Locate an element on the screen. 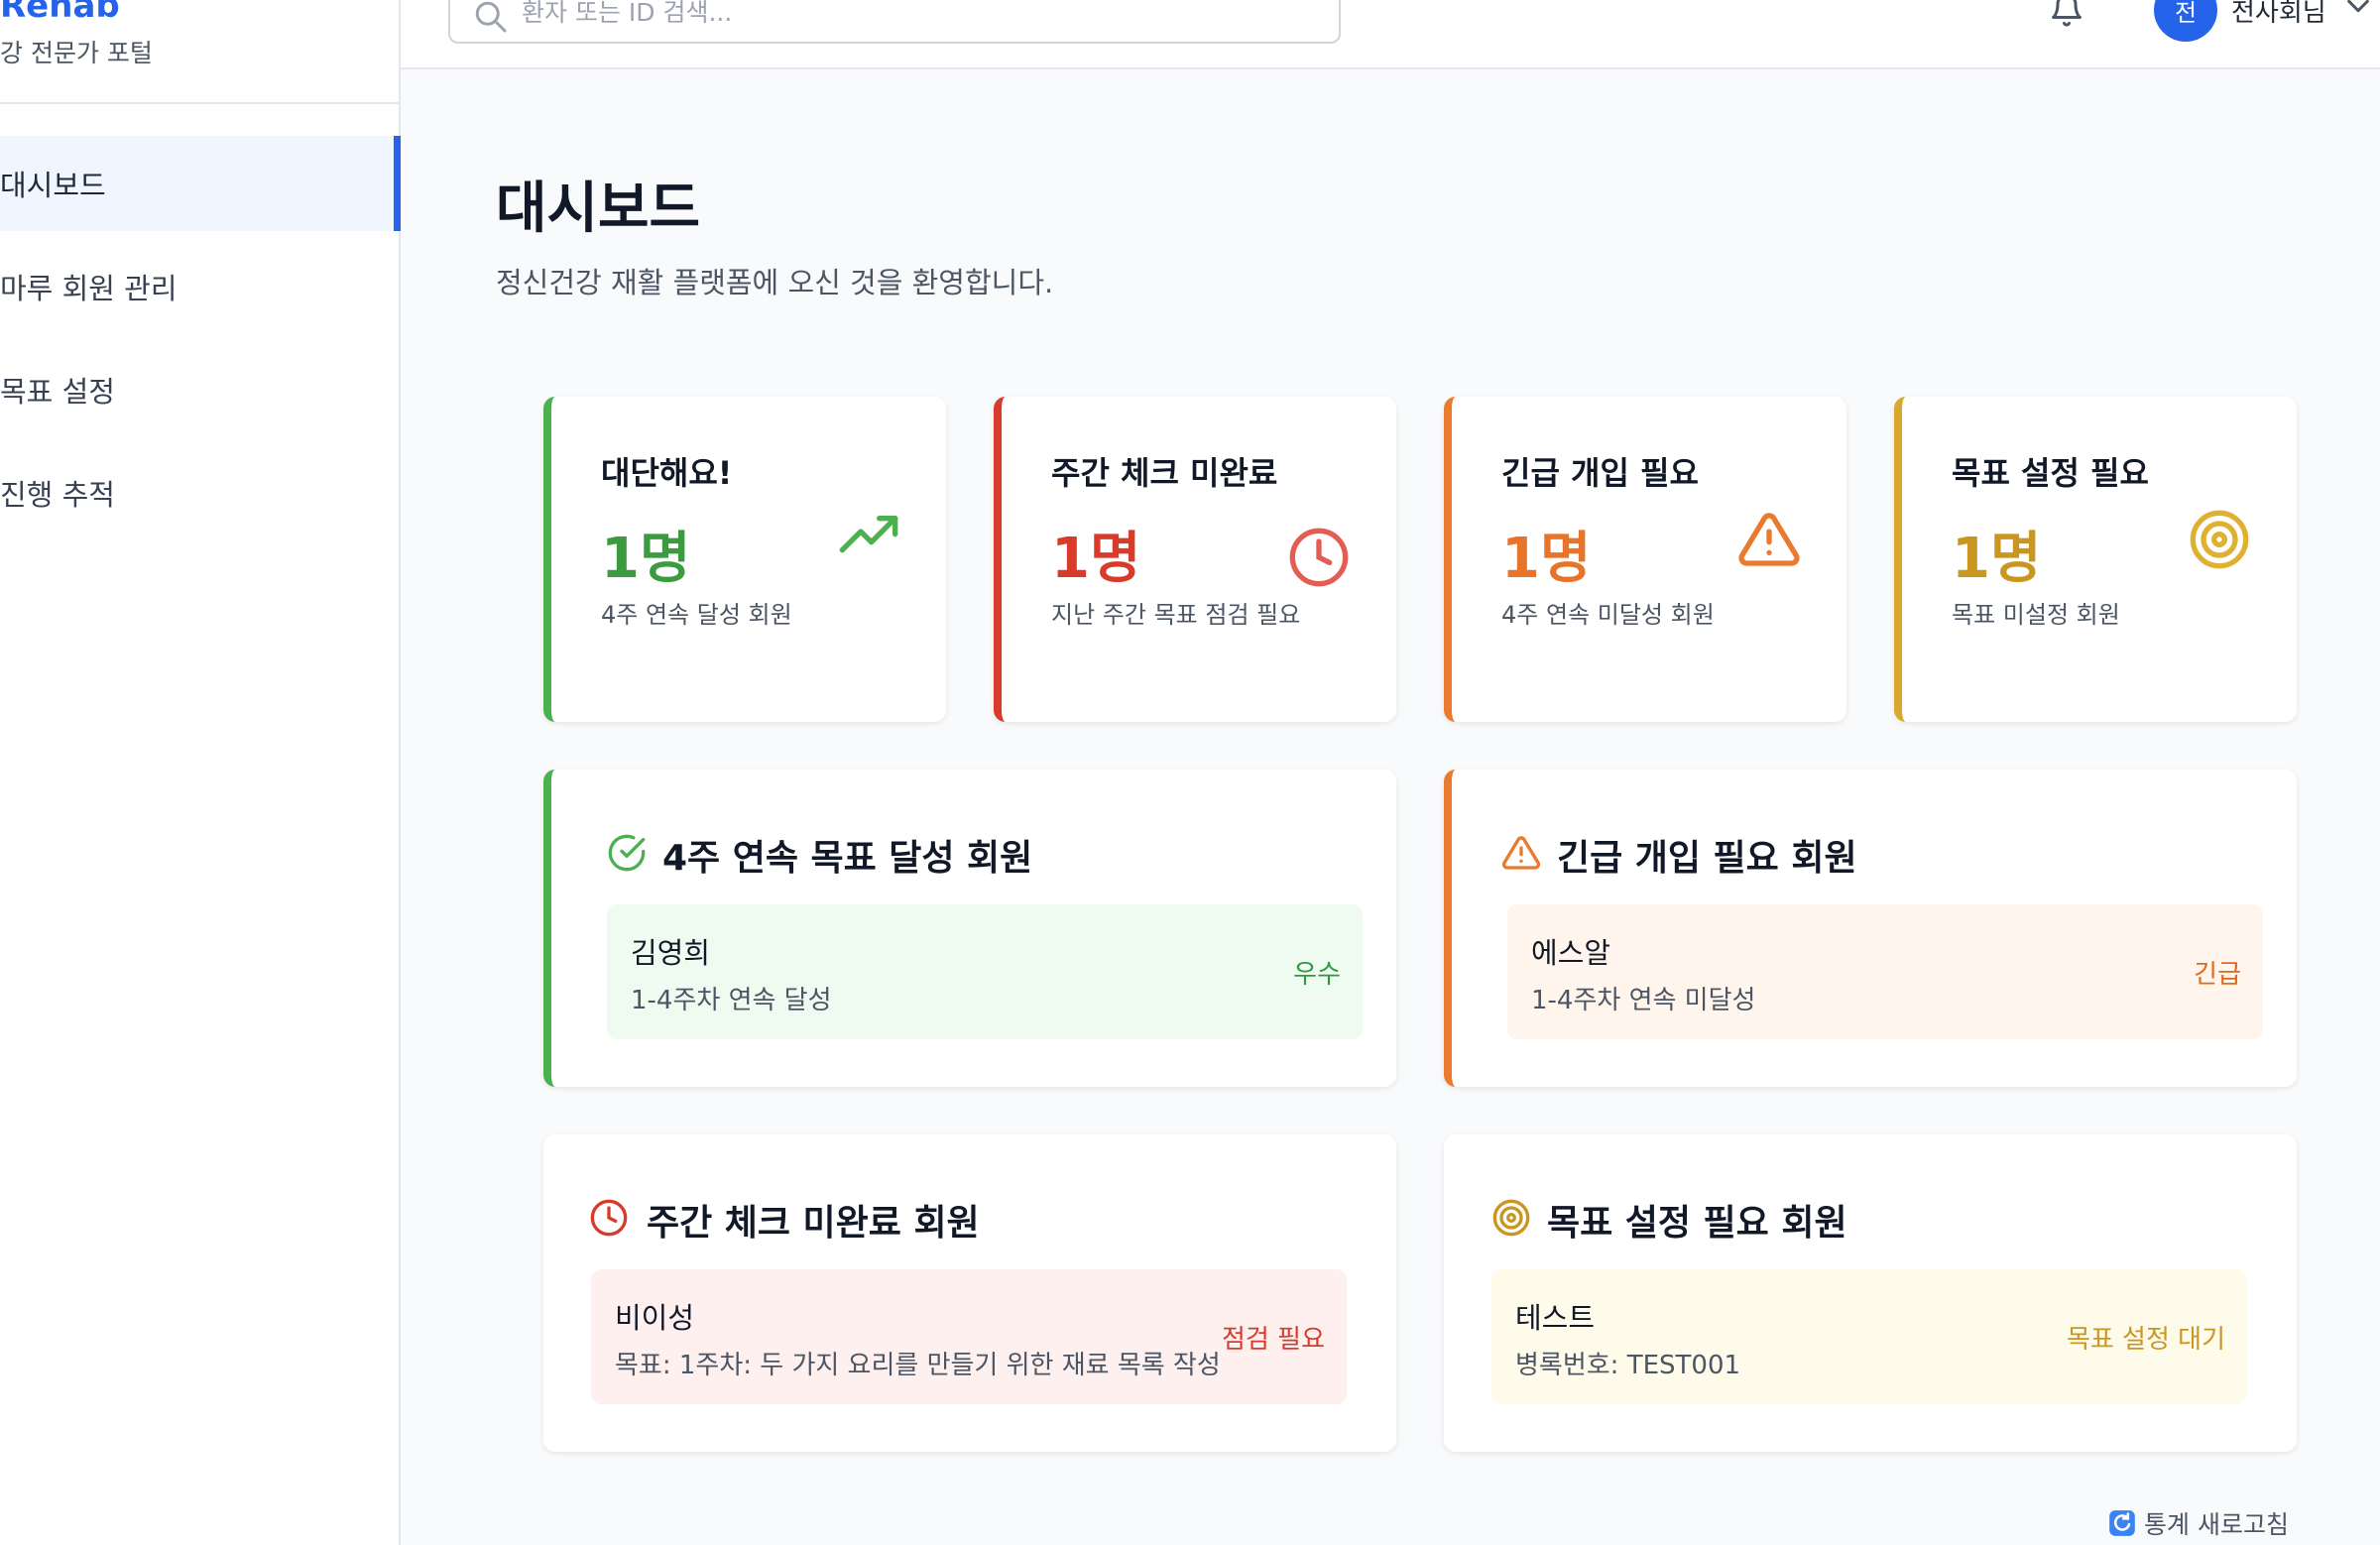  sidebar-item-members: 마루 회원 관리 is located at coordinates (200, 286).